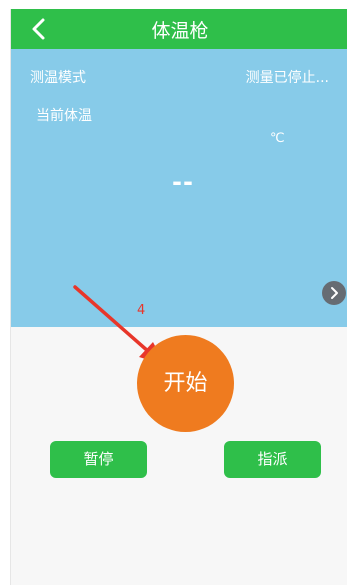  I want to click on annotation-step-number: 4, so click(141, 310).